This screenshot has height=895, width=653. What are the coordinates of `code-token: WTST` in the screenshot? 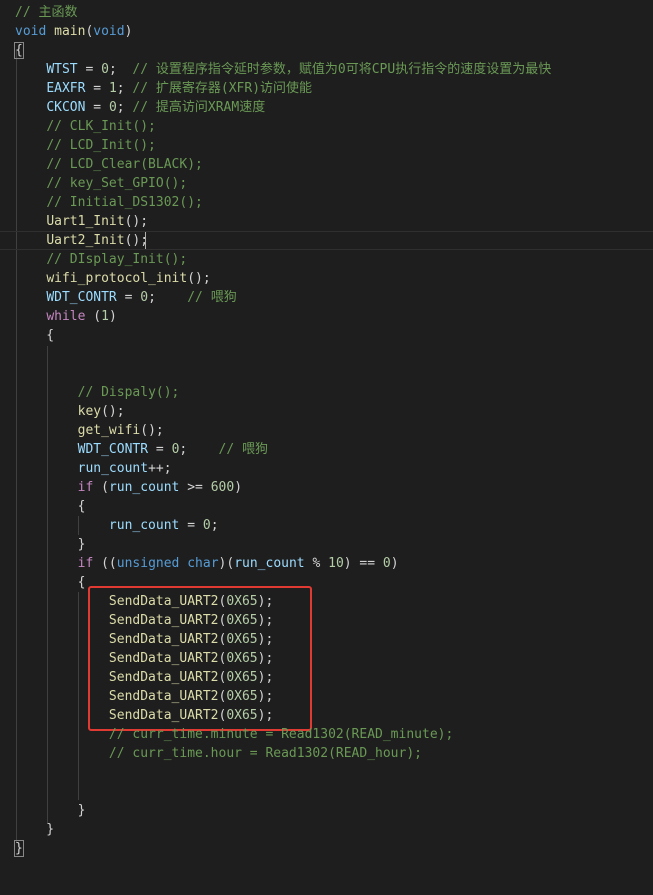 It's located at (62, 69).